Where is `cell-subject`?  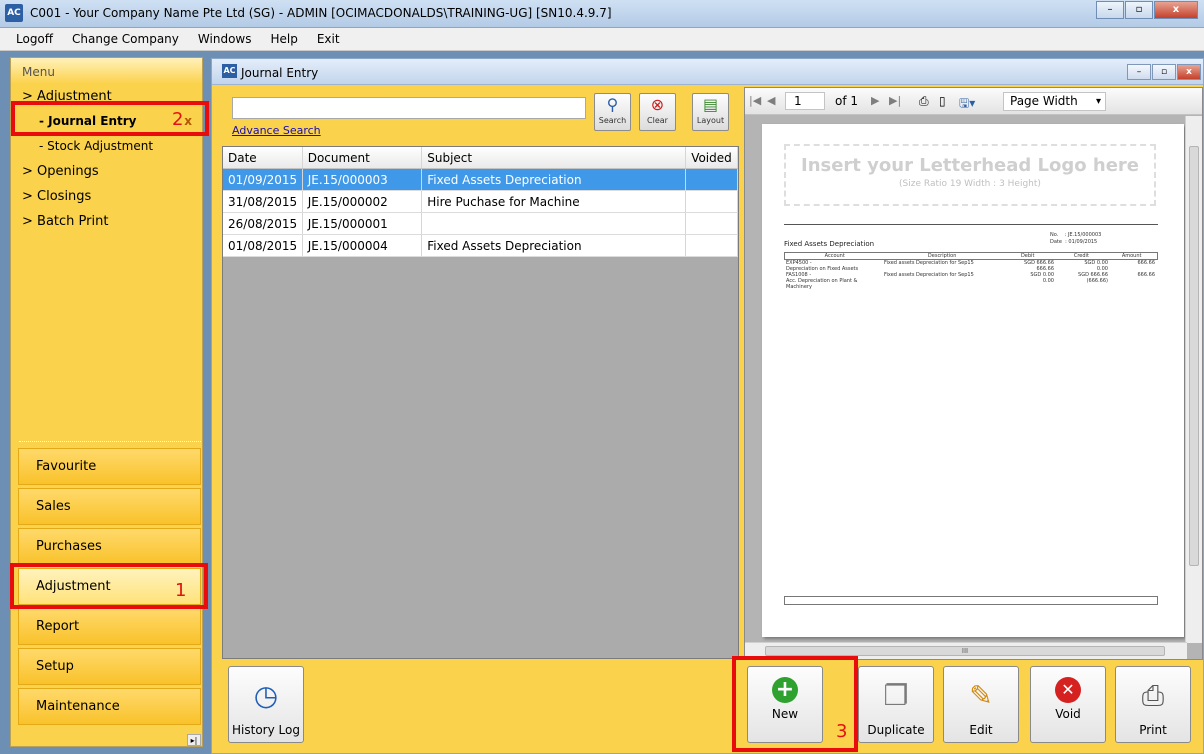
cell-subject is located at coordinates (554, 223).